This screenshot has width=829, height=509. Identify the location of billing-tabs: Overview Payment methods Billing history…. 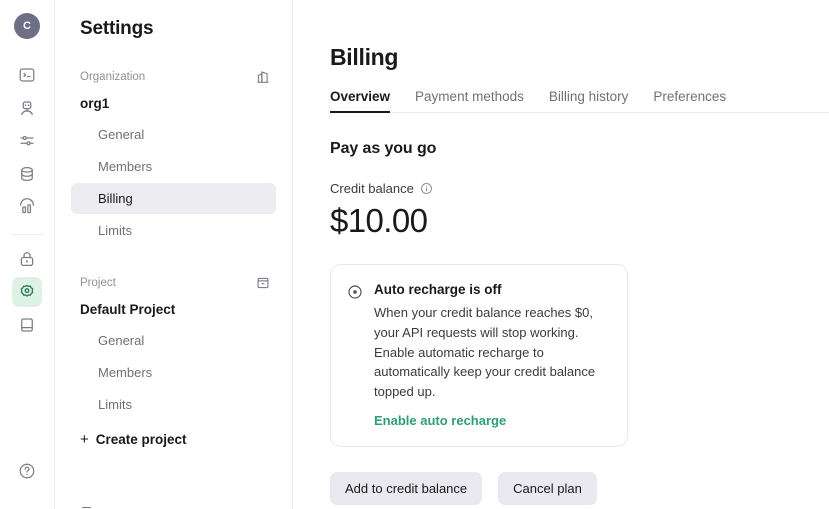
(579, 101).